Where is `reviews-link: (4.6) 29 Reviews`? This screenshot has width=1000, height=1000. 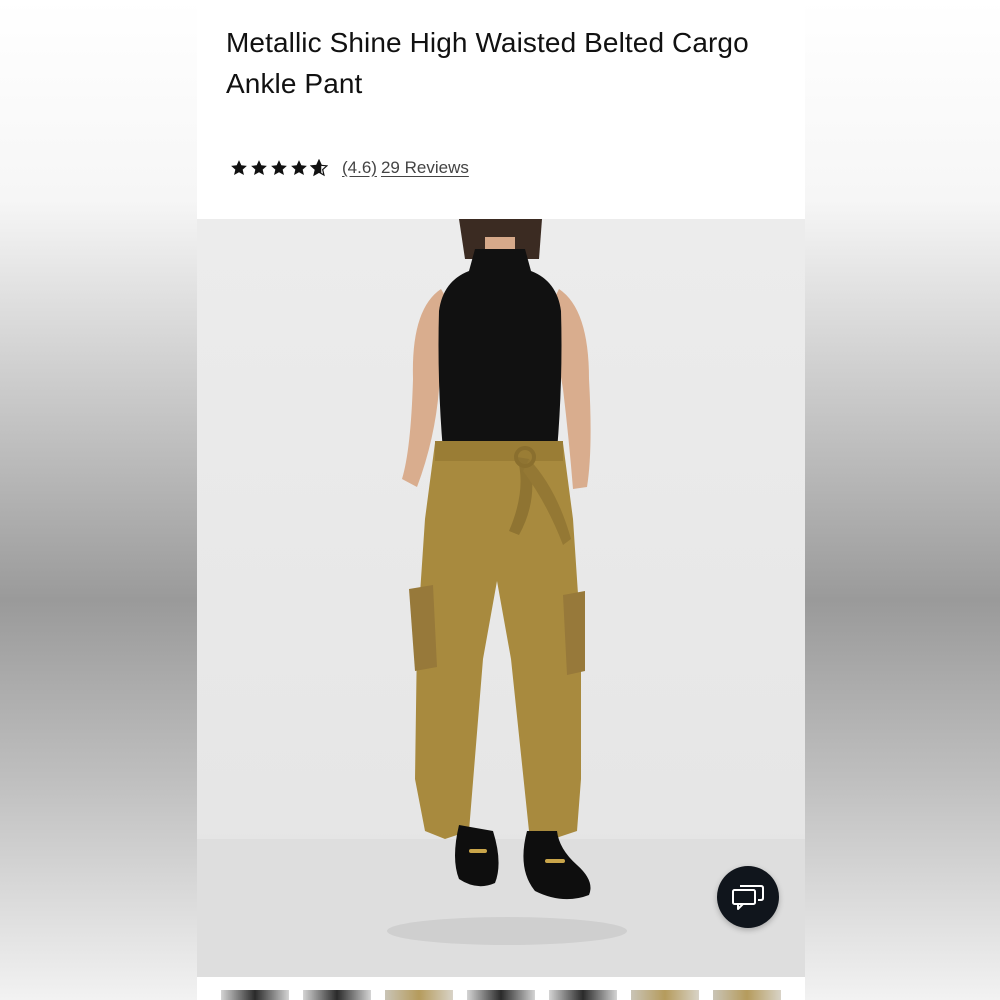 reviews-link: (4.6) 29 Reviews is located at coordinates (405, 168).